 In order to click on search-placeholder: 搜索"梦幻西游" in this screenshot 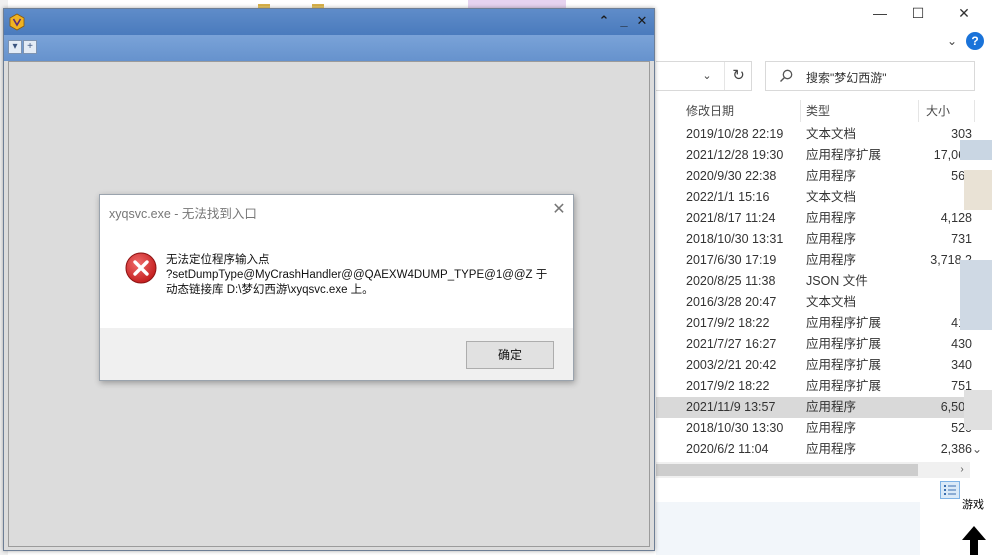, I will do `click(846, 78)`.